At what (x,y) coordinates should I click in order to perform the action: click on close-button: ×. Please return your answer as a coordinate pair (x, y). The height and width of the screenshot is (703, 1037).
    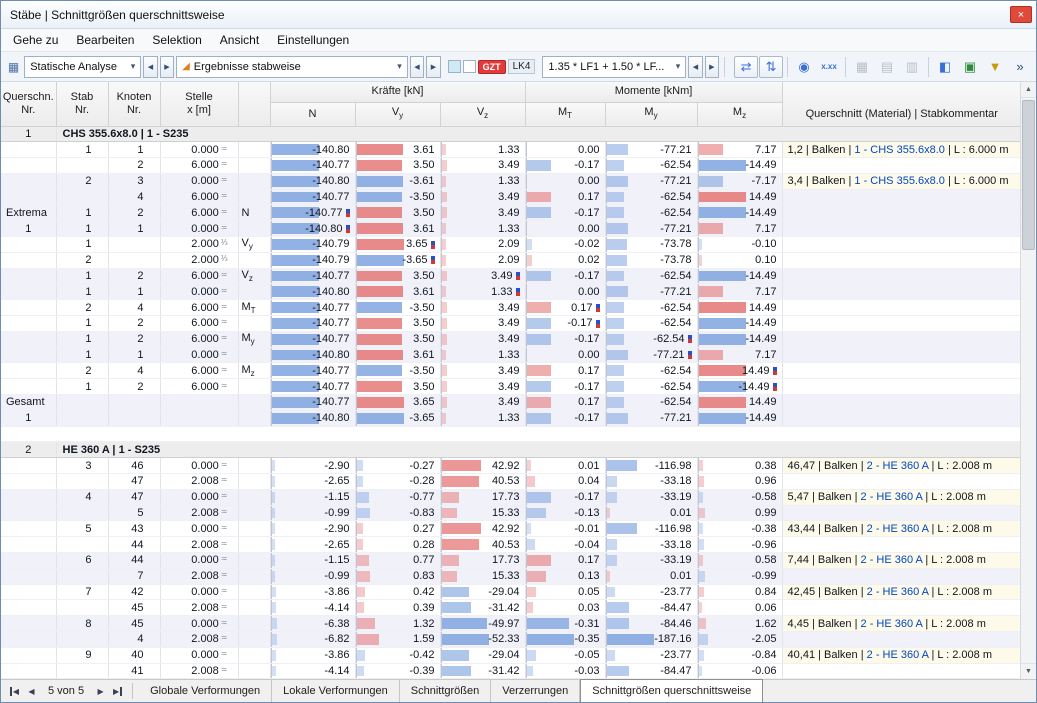
    Looking at the image, I should click on (1021, 14).